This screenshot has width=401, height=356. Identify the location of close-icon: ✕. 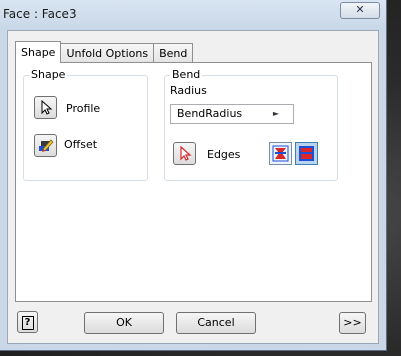
(360, 9).